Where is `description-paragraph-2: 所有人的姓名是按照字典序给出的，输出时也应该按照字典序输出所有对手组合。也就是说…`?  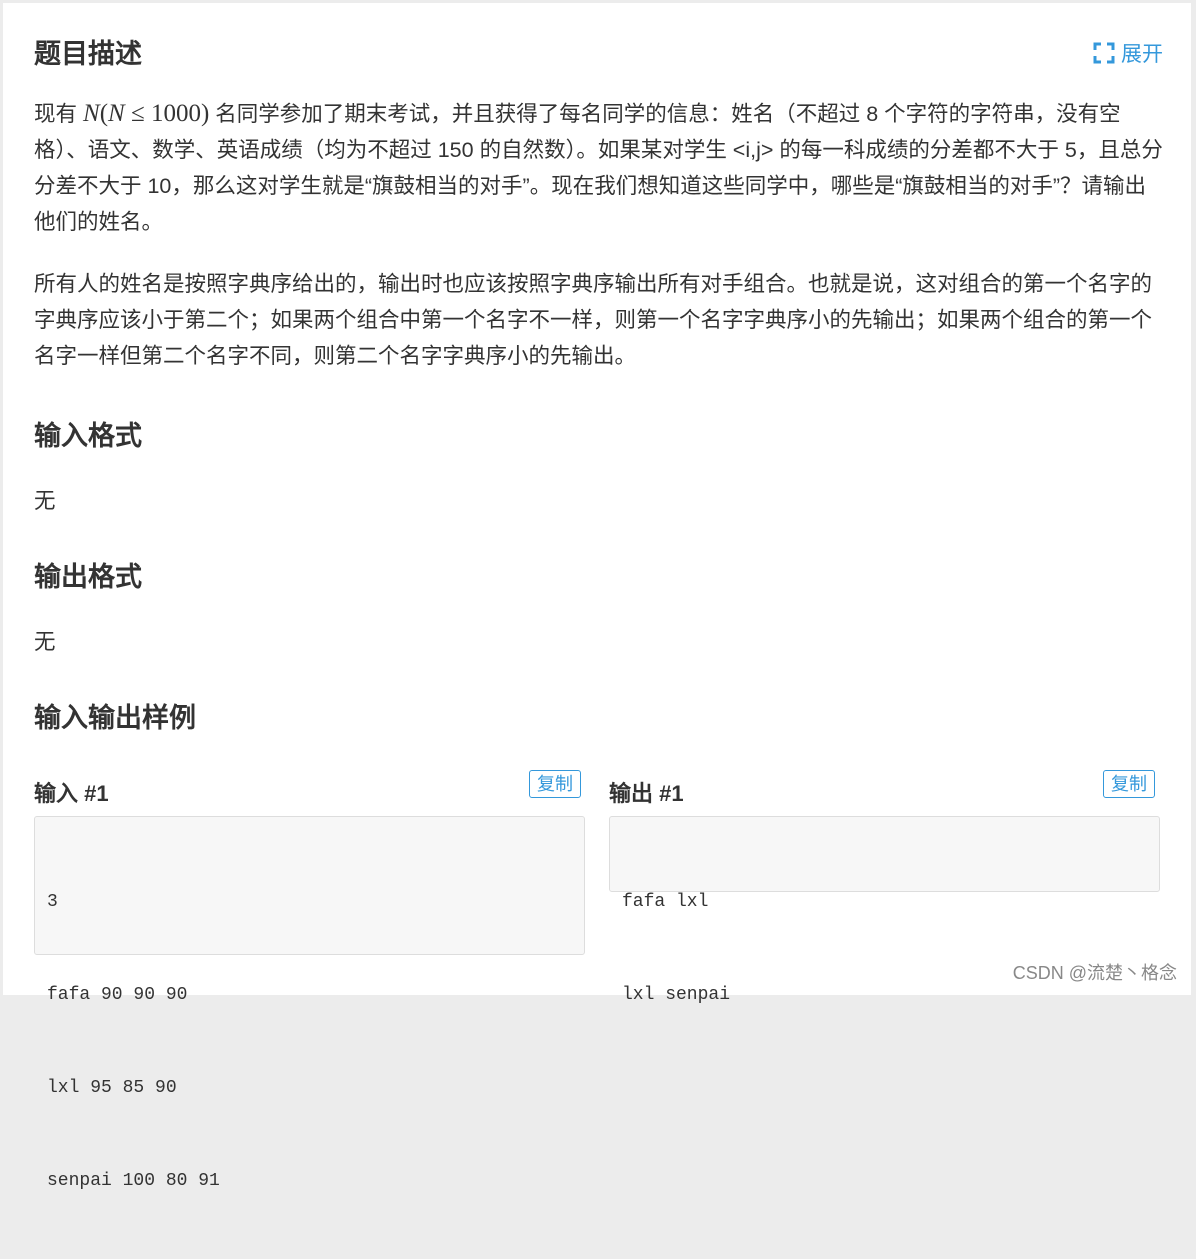
description-paragraph-2: 所有人的姓名是按照字典序给出的，输出时也应该按照字典序输出所有对手组合。也就是说… is located at coordinates (593, 320).